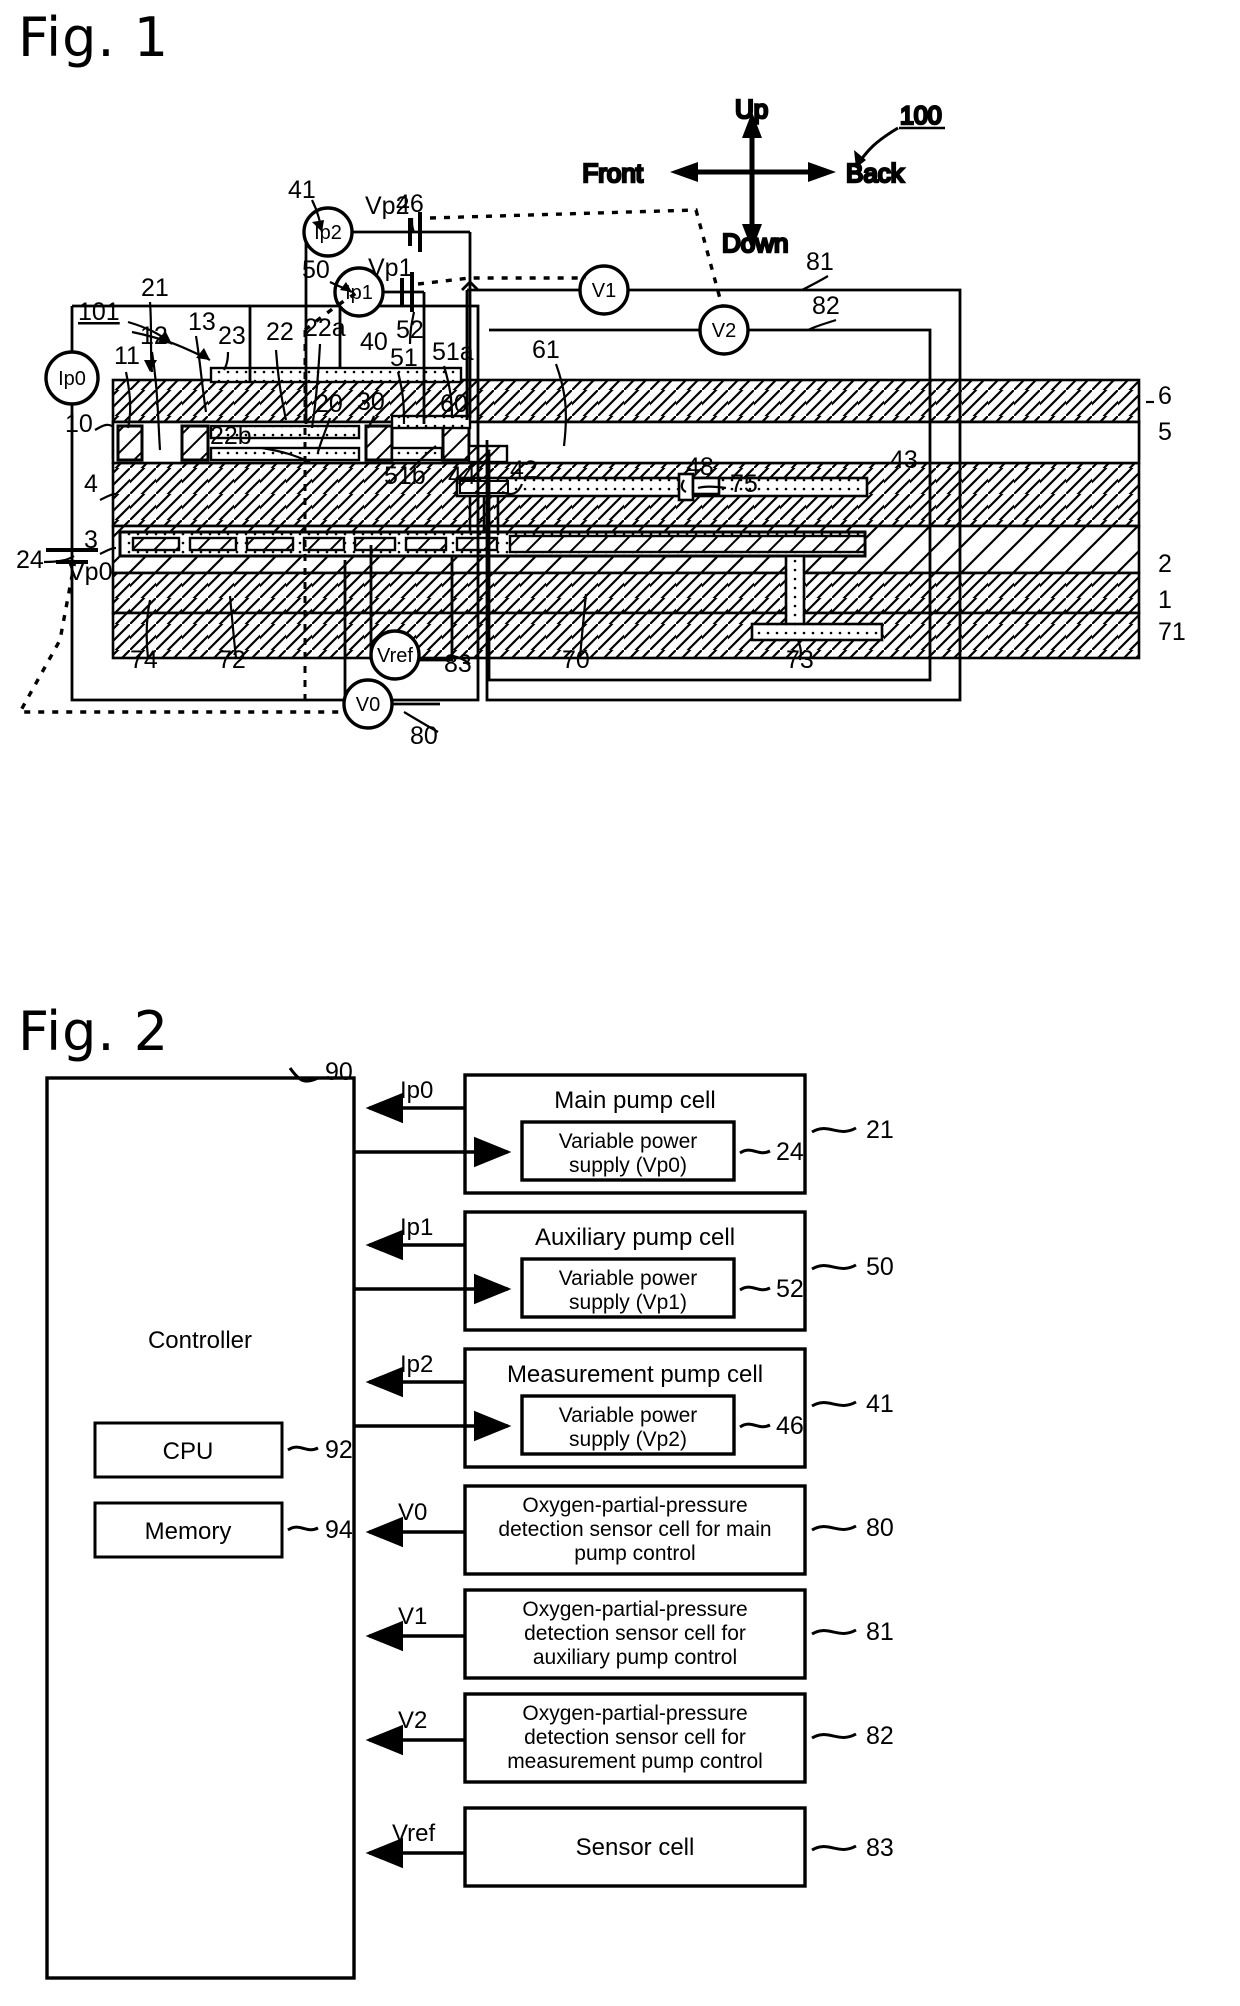 This screenshot has width=1240, height=2006. What do you see at coordinates (880, 1632) in the screenshot?
I see `callout-81-fig2: 81` at bounding box center [880, 1632].